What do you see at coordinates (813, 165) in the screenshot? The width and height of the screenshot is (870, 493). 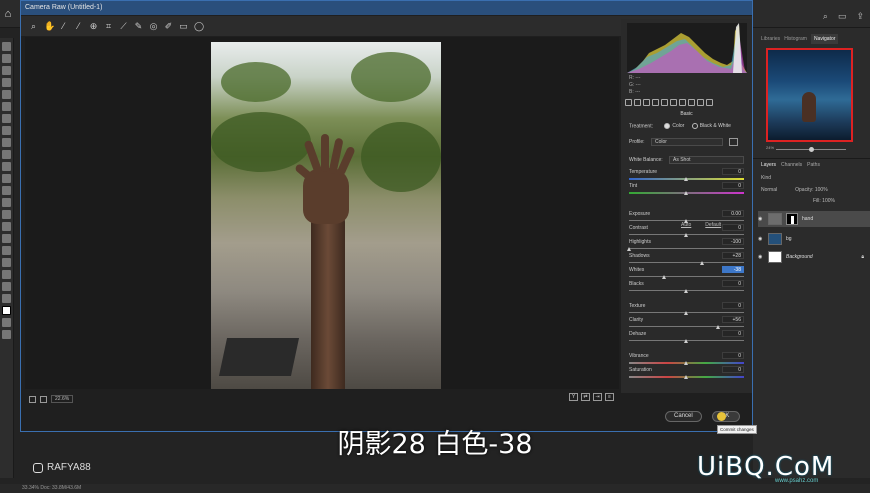 I see `tab-paths: Paths` at bounding box center [813, 165].